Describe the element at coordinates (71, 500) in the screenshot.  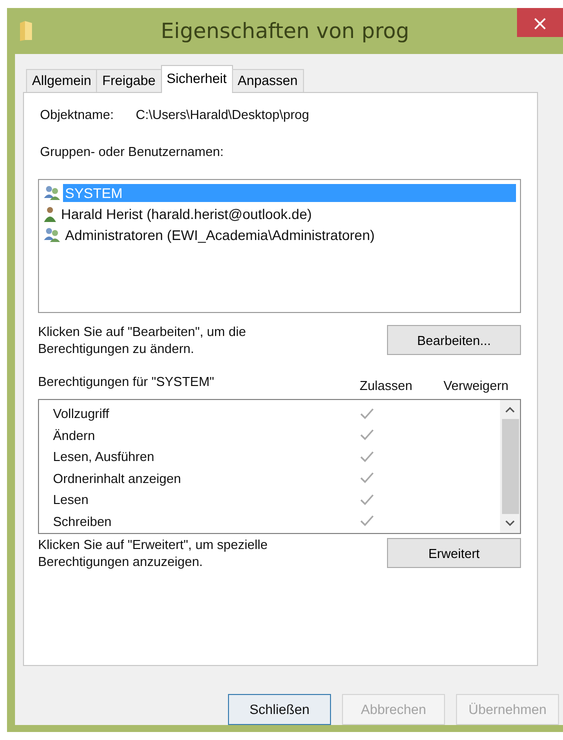
I see `permission-name: Lesen` at that location.